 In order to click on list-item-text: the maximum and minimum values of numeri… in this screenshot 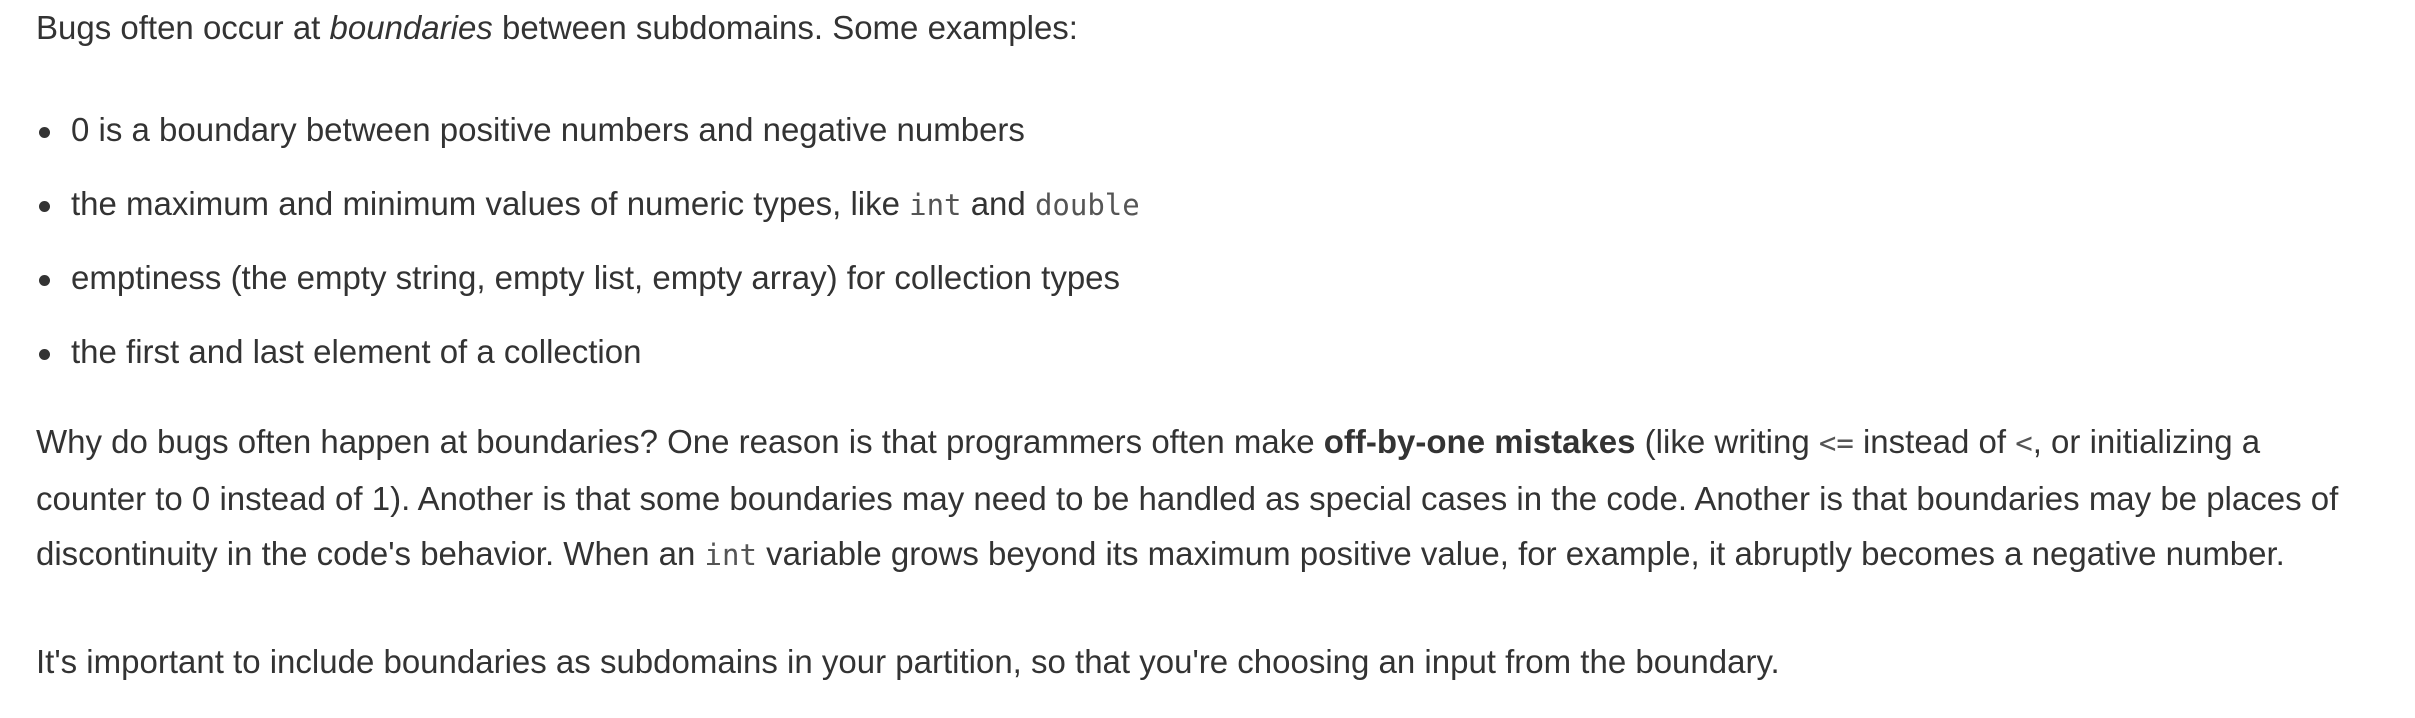, I will do `click(490, 203)`.